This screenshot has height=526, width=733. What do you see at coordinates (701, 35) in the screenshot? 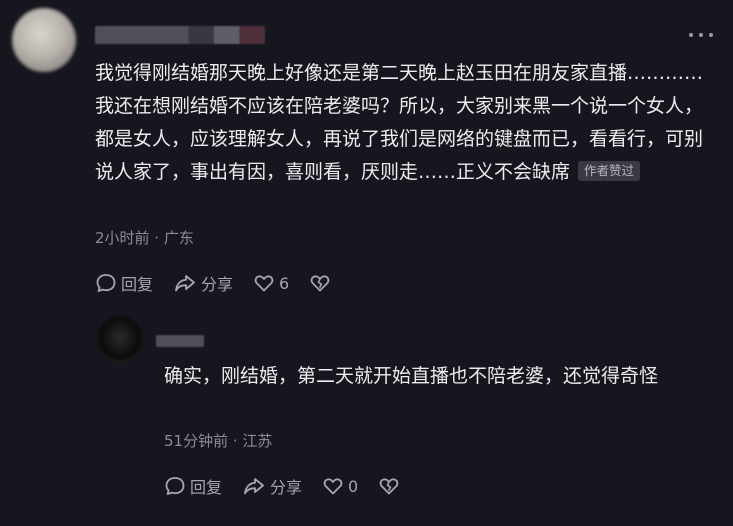
I see `more-options-icon` at bounding box center [701, 35].